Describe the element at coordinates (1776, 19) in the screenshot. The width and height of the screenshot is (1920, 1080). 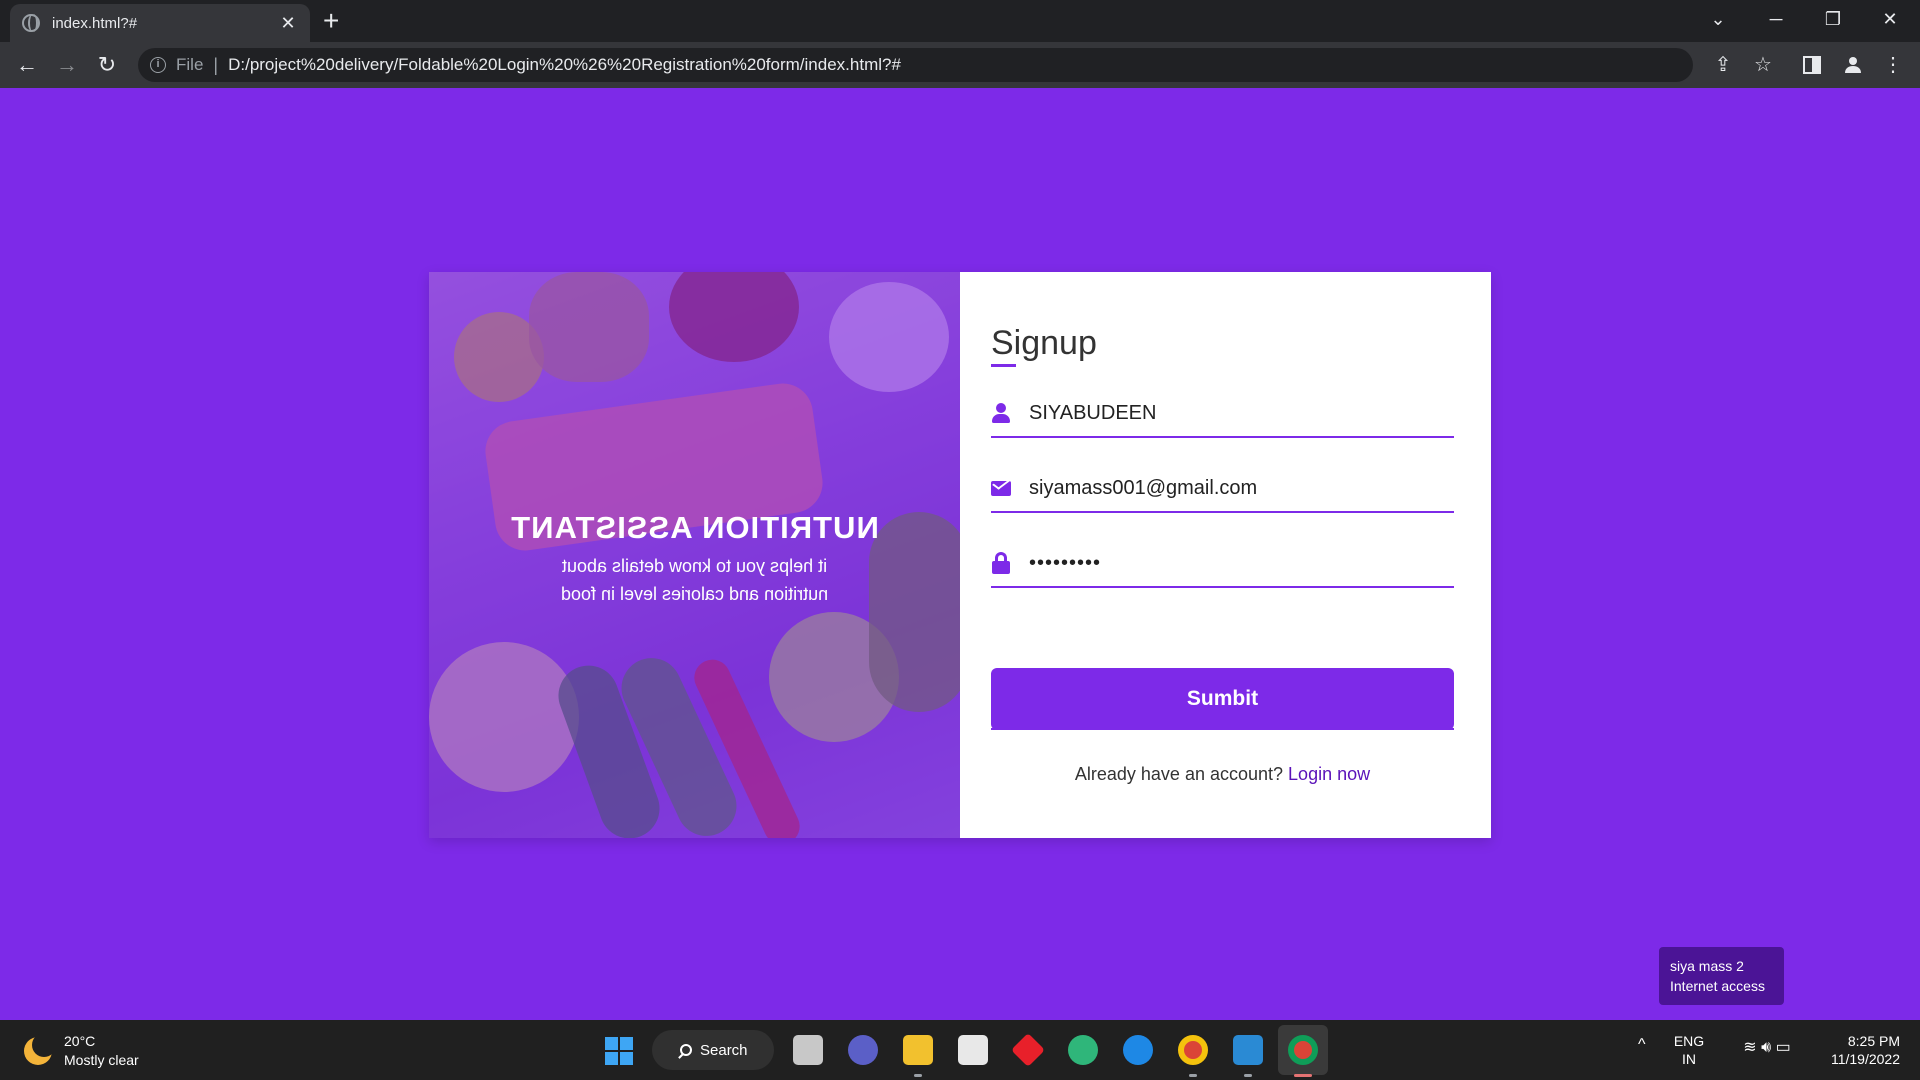
I see `minimize-button: ─` at that location.